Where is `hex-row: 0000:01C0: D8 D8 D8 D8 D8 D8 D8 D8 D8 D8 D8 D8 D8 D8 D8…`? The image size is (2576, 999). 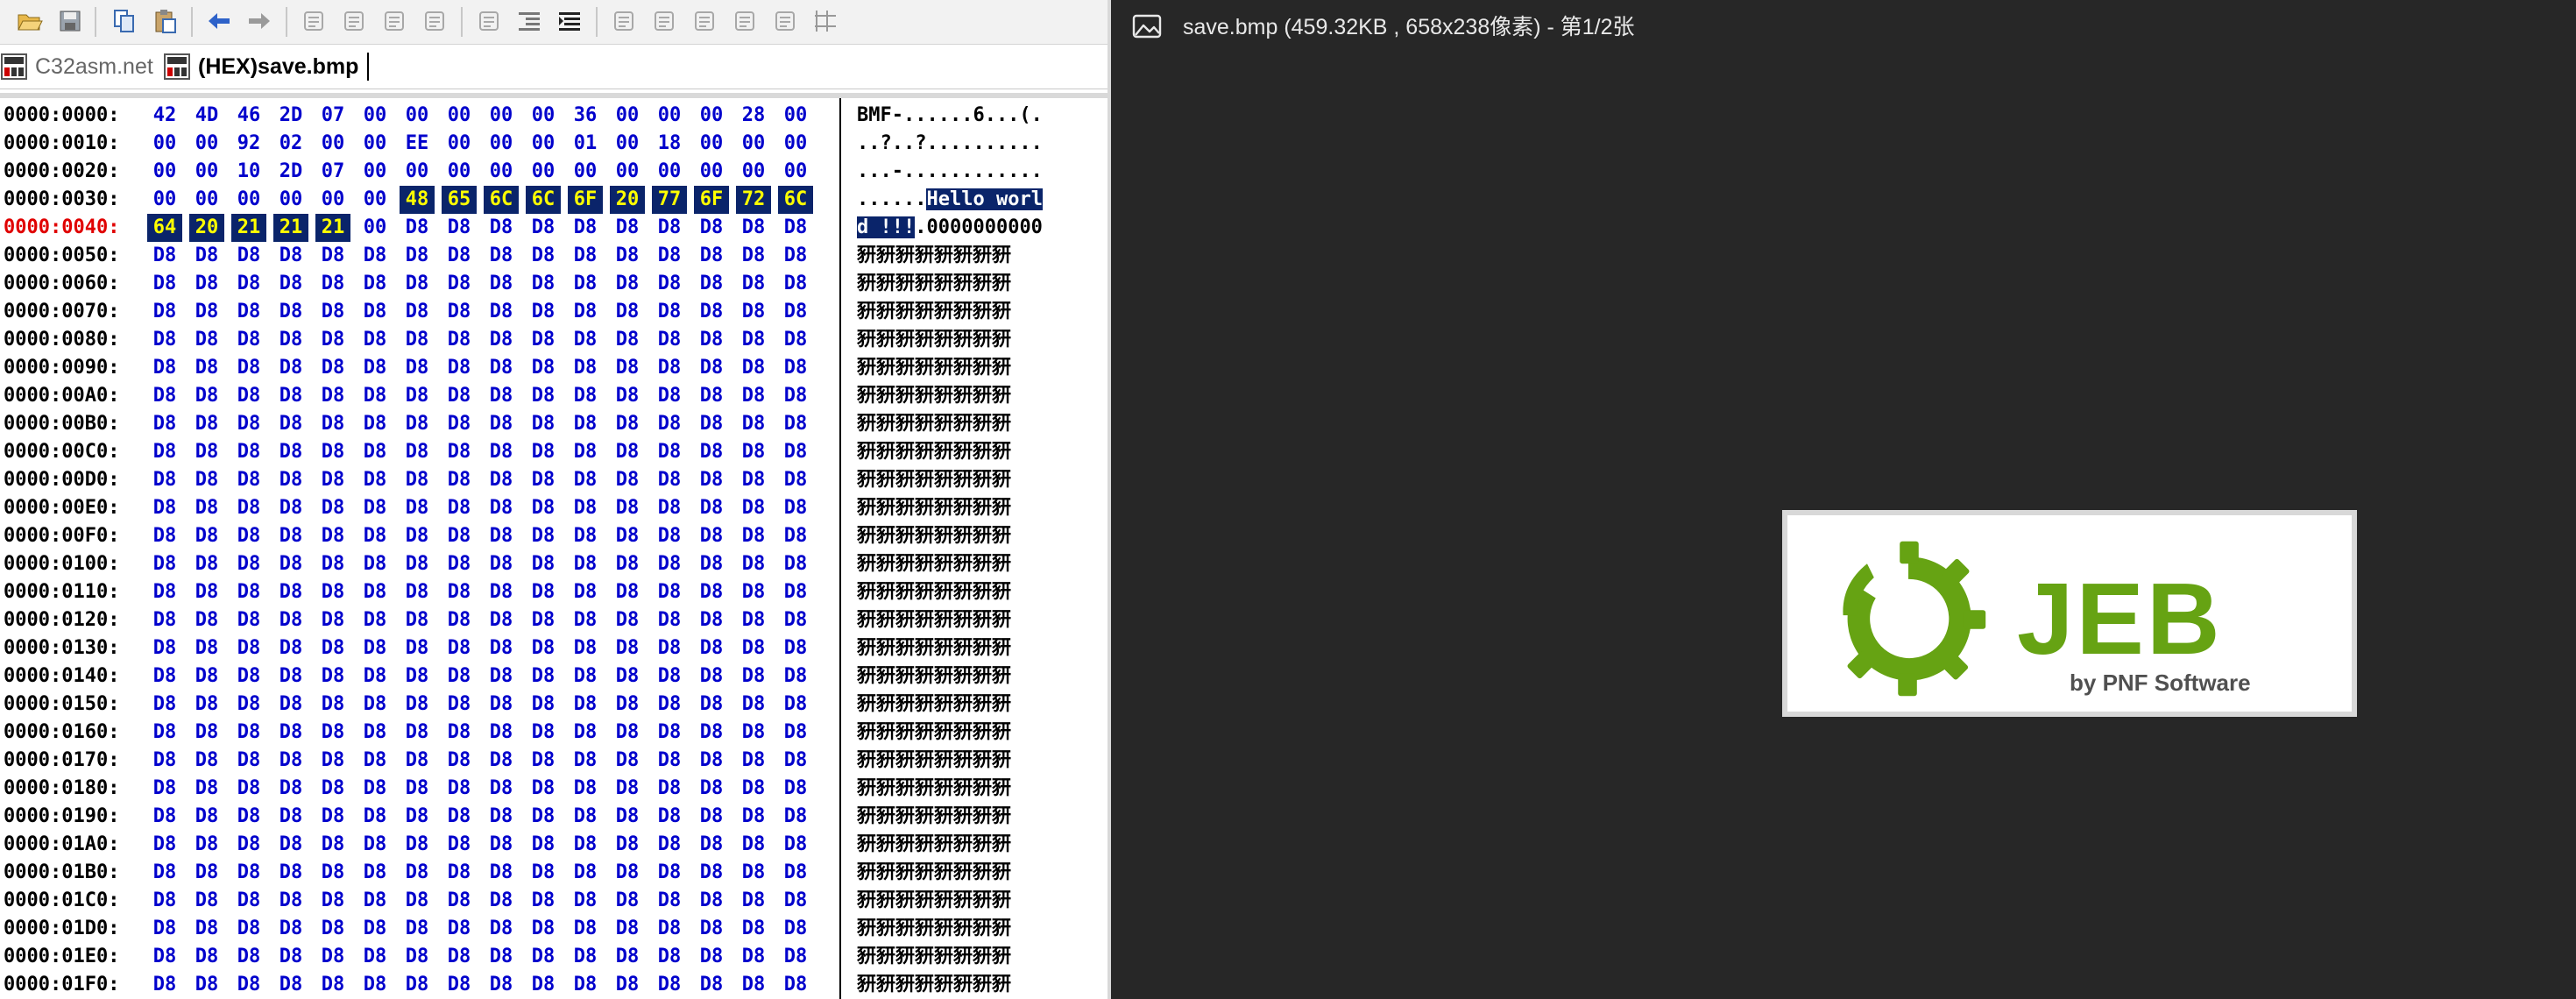
hex-row: 0000:01C0: D8 D8 D8 D8 D8 D8 D8 D8 D8 D8 D8 D8 D8 D8 D8… is located at coordinates (554, 901).